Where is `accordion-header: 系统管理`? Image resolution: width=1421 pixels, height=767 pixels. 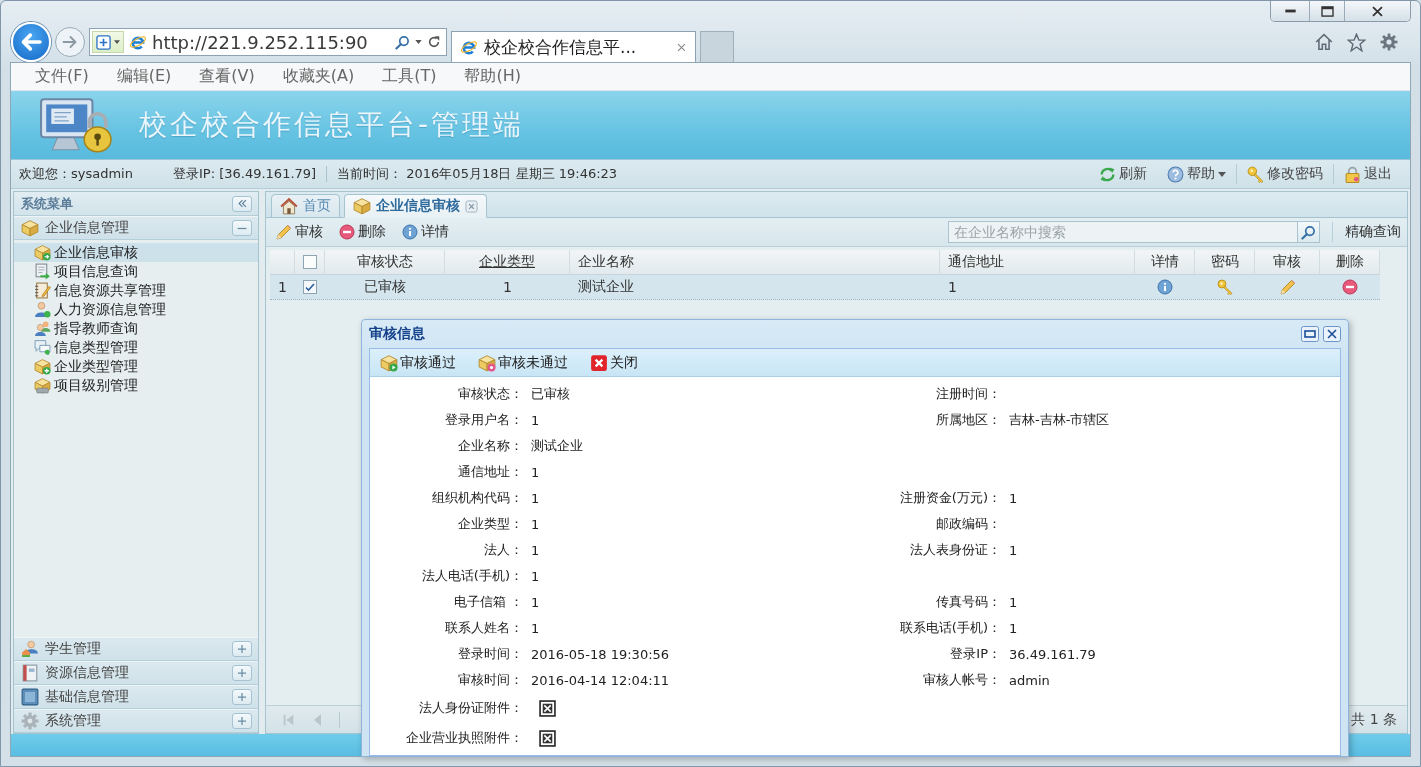 accordion-header: 系统管理 is located at coordinates (136, 721).